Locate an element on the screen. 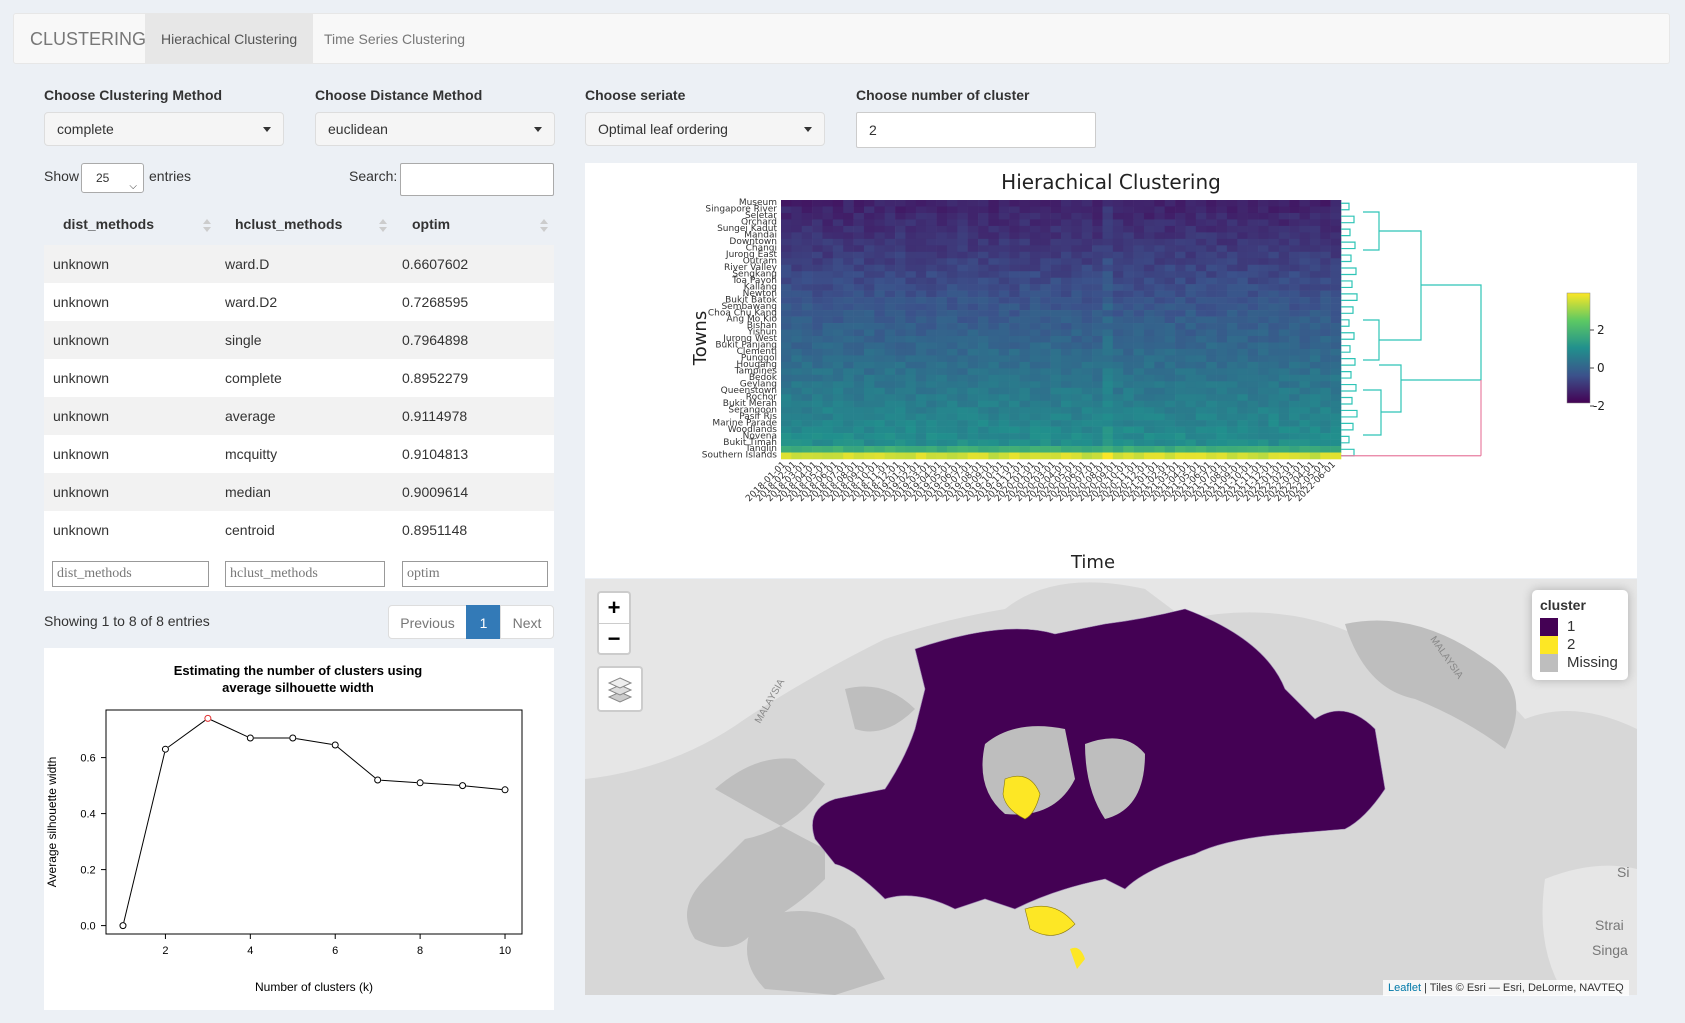 This screenshot has height=1023, width=1685. tab-time-series-clustering: Time Series Clustering is located at coordinates (394, 39).